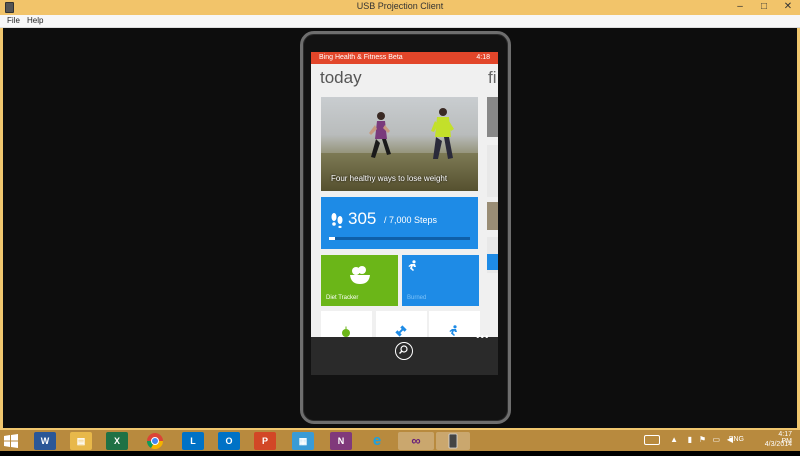 Image resolution: width=800 pixels, height=456 pixels. Describe the element at coordinates (788, 6) in the screenshot. I see `close-button: ✕` at that location.